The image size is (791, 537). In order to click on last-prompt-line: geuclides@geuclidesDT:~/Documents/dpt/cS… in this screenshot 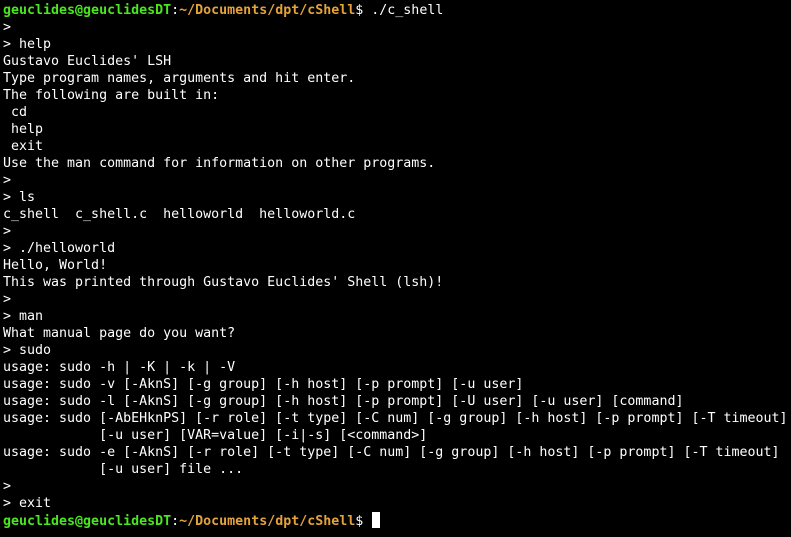, I will do `click(397, 520)`.